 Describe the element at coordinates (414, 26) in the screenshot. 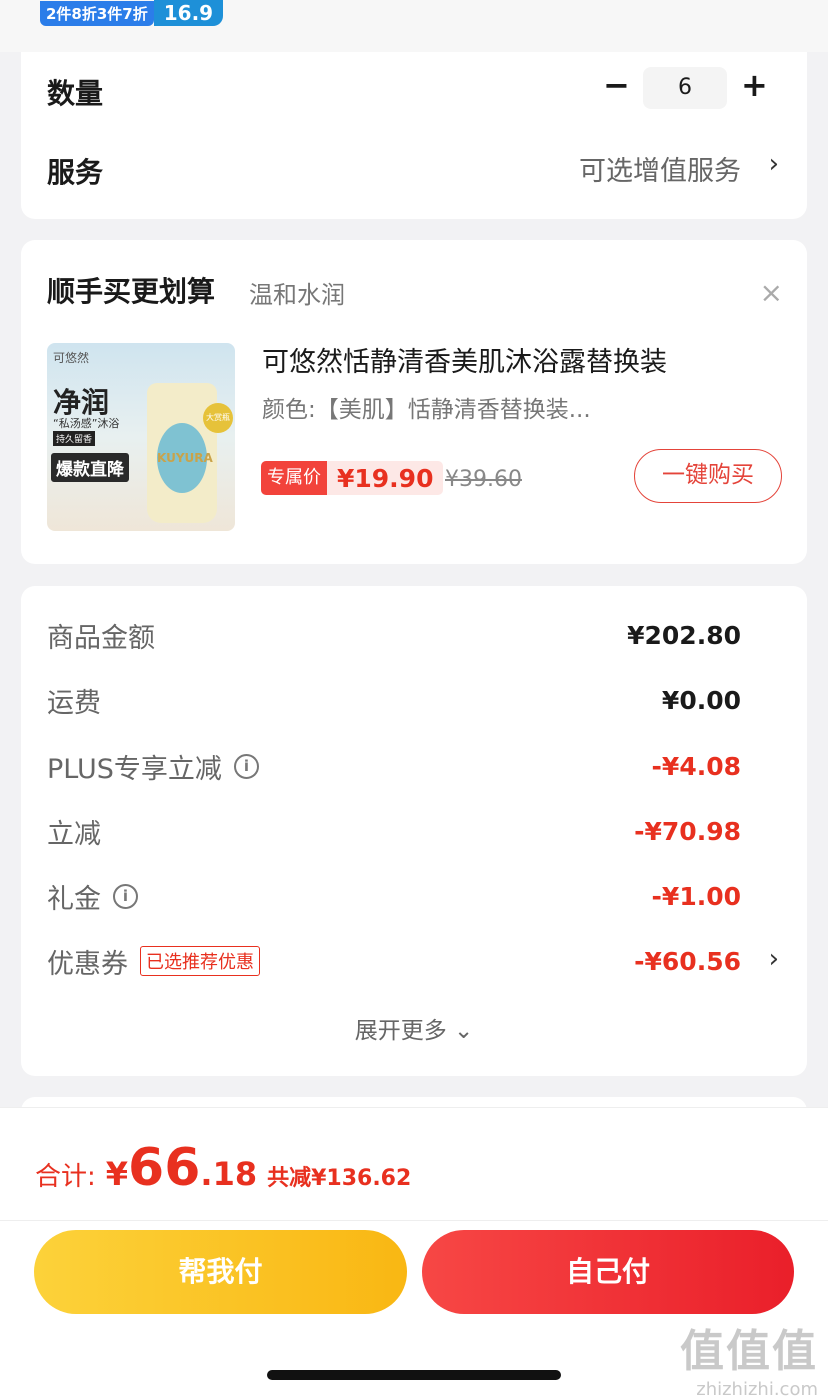

I see `top-strip: 2件8折3件7折 16.9` at that location.